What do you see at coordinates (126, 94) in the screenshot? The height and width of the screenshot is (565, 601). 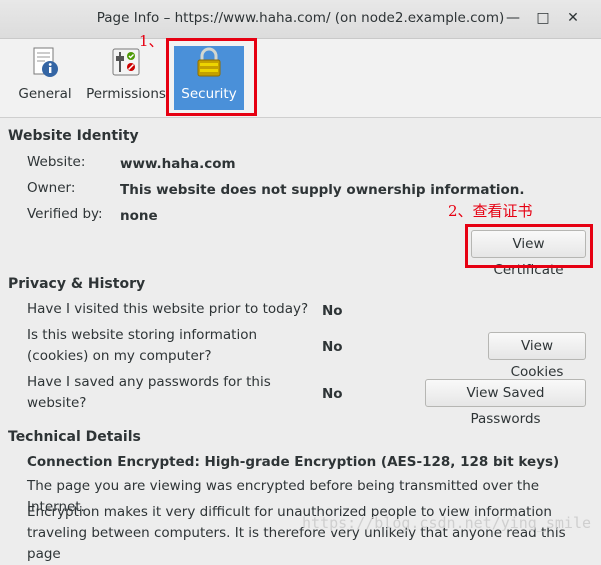 I see `tab-permissions-label: Permissions` at bounding box center [126, 94].